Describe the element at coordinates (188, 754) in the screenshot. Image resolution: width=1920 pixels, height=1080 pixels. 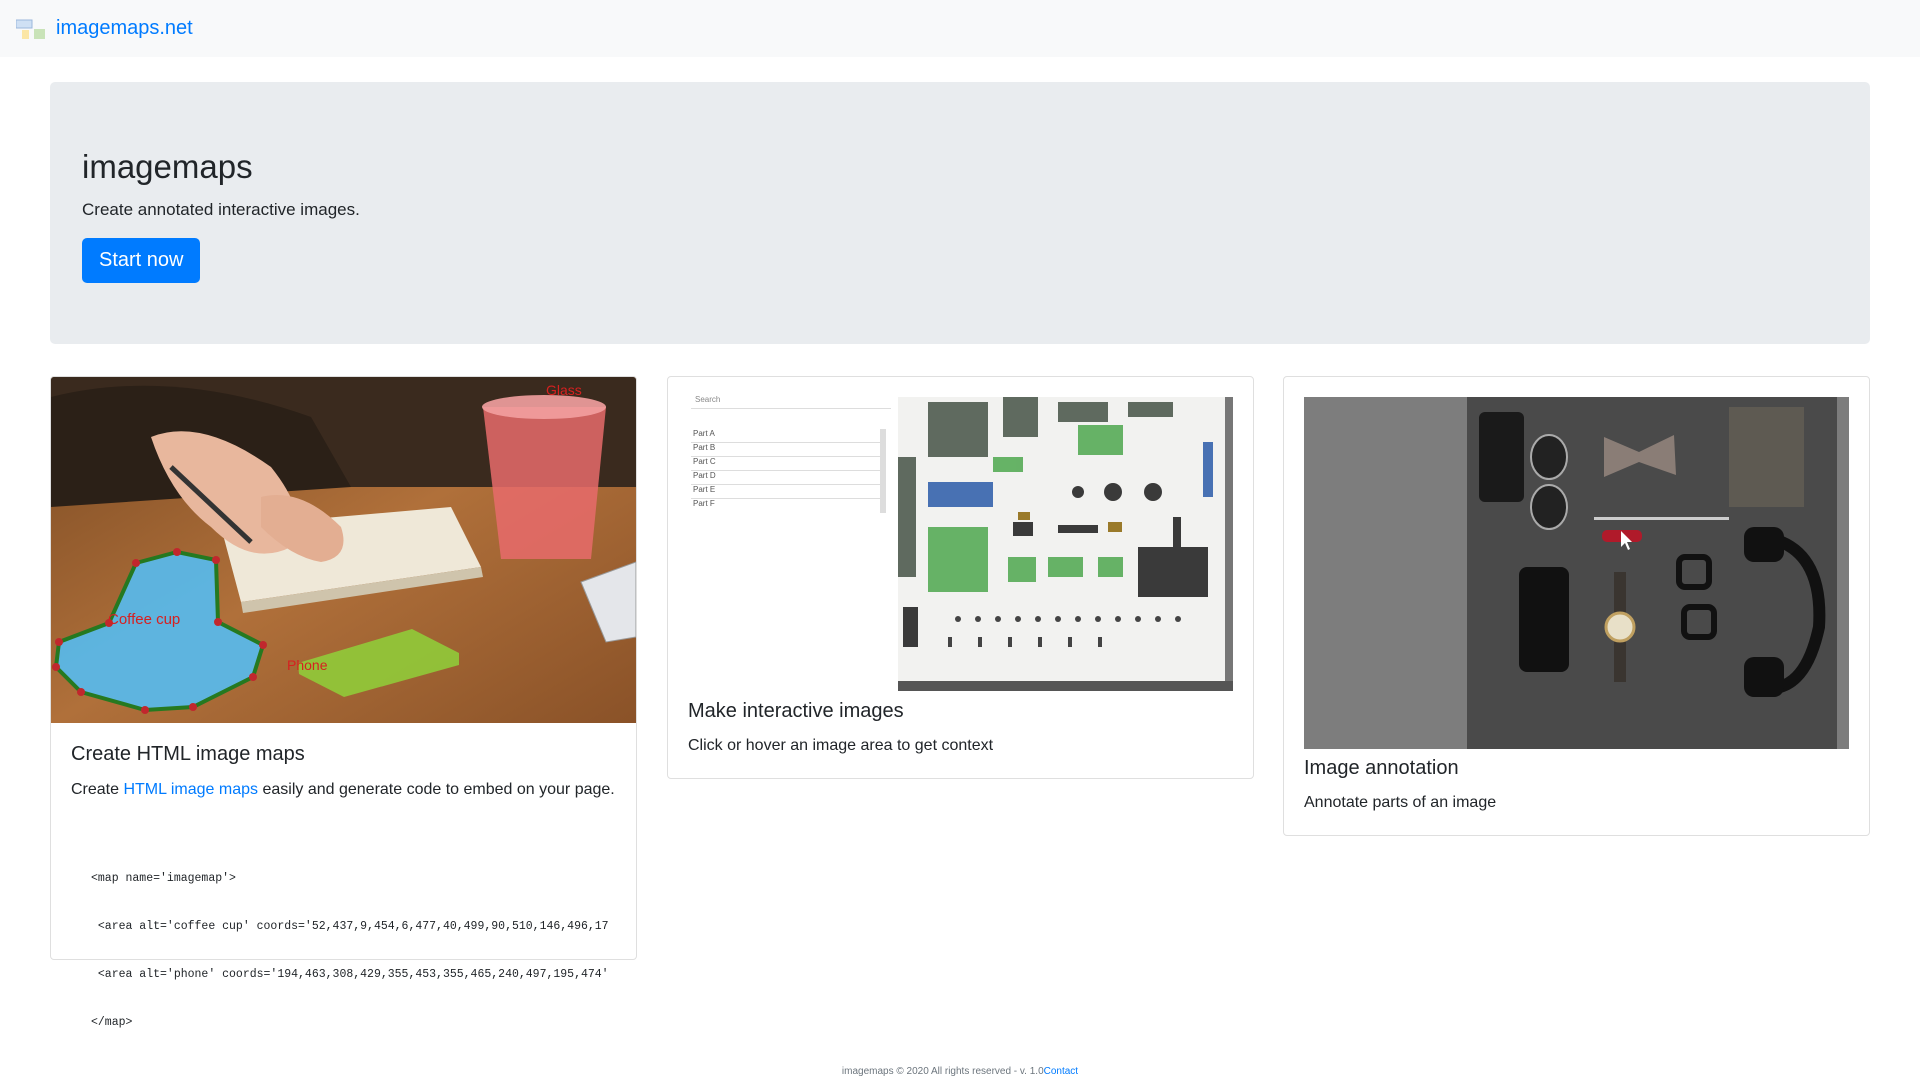
I see `card-title: Create HTML image maps` at that location.